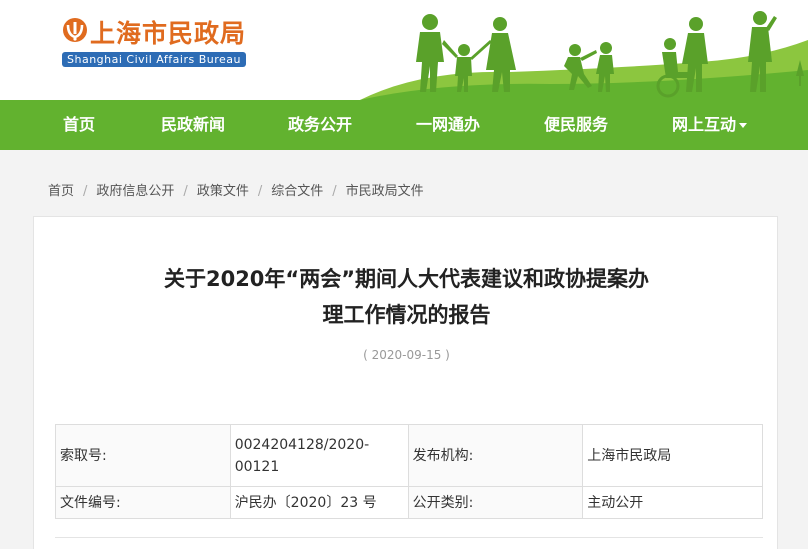 This screenshot has height=549, width=808. I want to click on nav-item-interaction: 网上互动, so click(710, 125).